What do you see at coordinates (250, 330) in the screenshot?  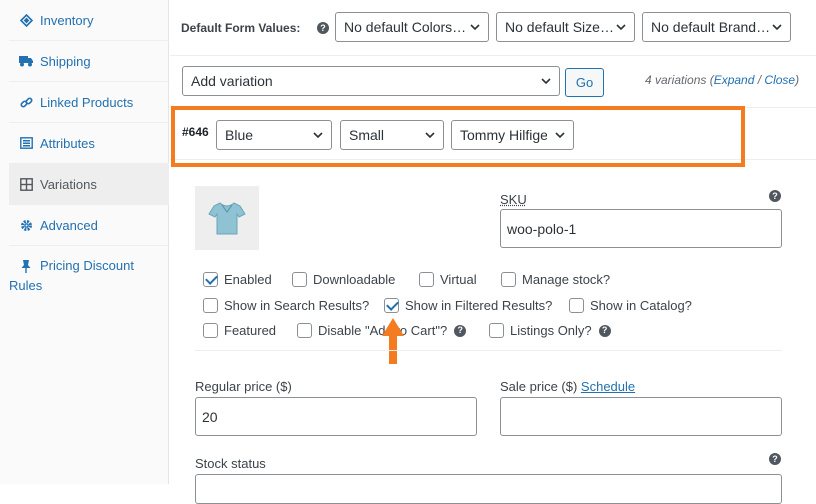 I see `checkbox-label: Featured` at bounding box center [250, 330].